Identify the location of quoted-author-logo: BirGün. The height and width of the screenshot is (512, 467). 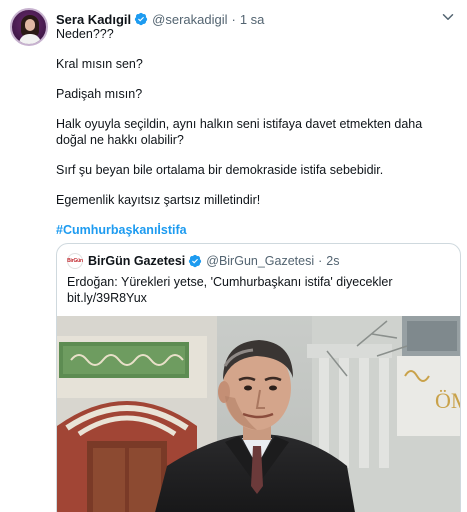
(75, 261).